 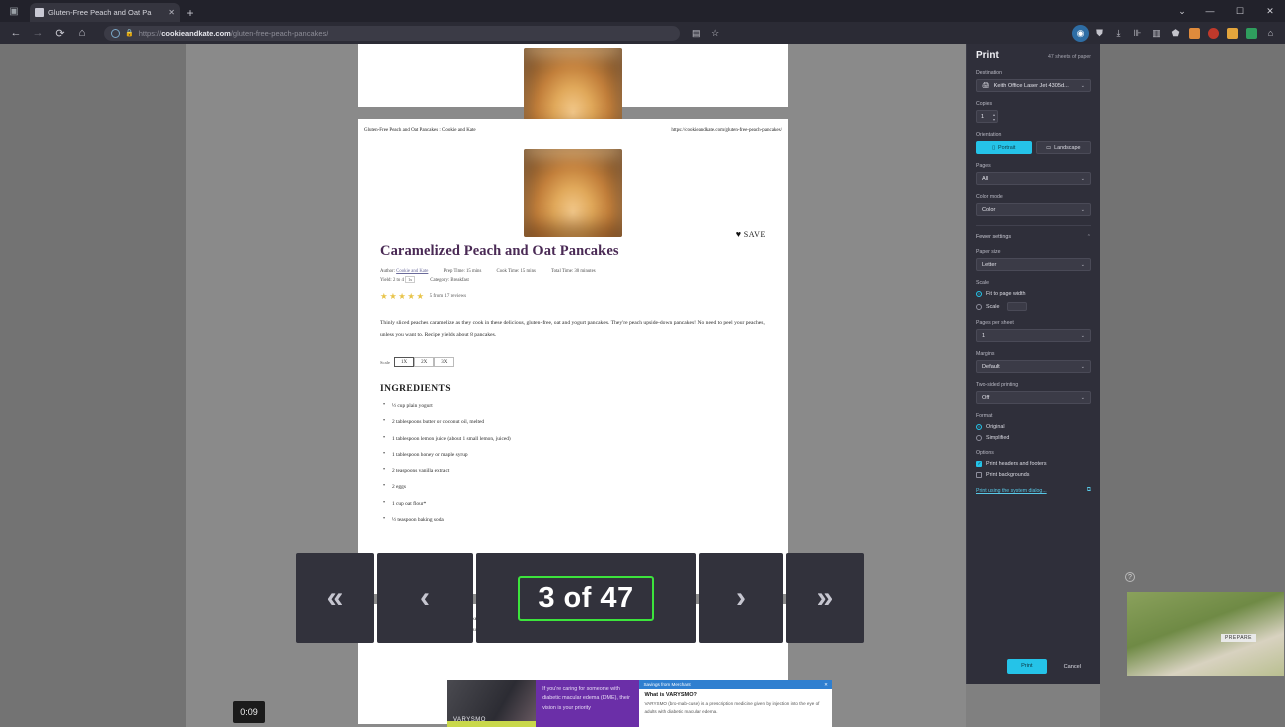 I want to click on split-screen-icon: ▤, so click(x=696, y=33).